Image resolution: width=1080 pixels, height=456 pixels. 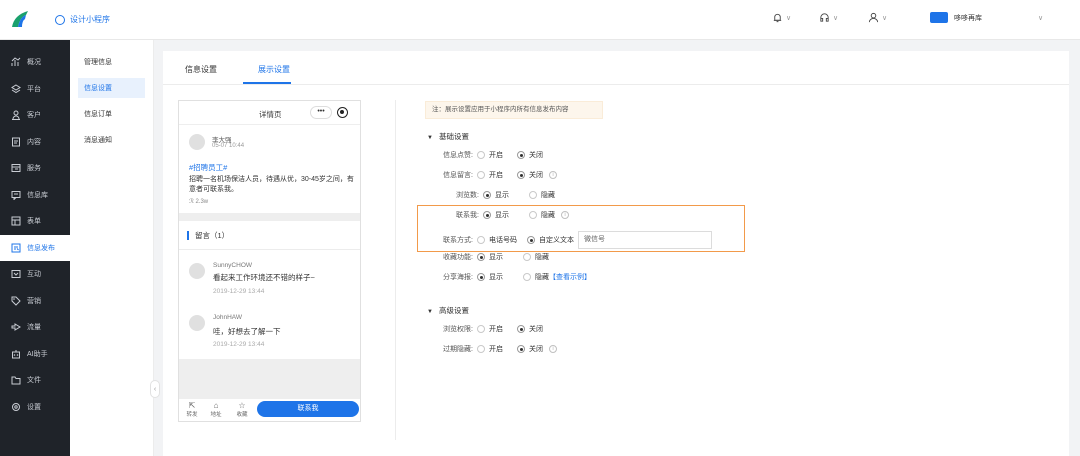 I want to click on submenu-item-info-orders: 信息订单, so click(x=111, y=114).